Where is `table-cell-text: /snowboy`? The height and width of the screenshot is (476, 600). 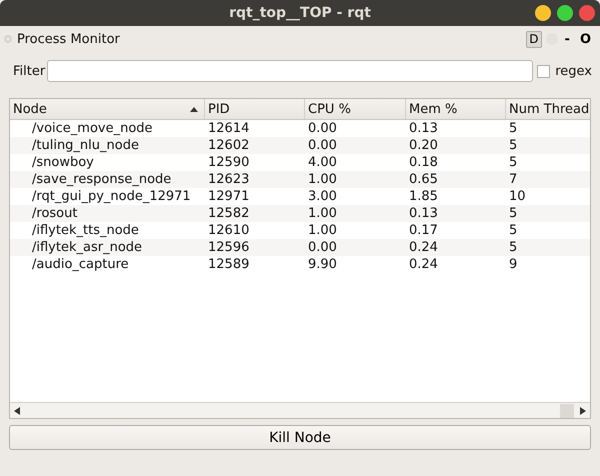
table-cell-text: /snowboy is located at coordinates (63, 162).